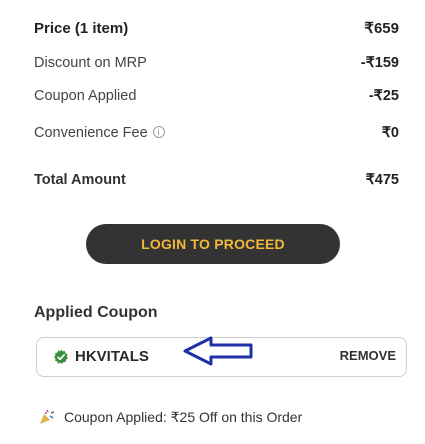 The width and height of the screenshot is (425, 444). What do you see at coordinates (47, 416) in the screenshot?
I see `party-popper-icon` at bounding box center [47, 416].